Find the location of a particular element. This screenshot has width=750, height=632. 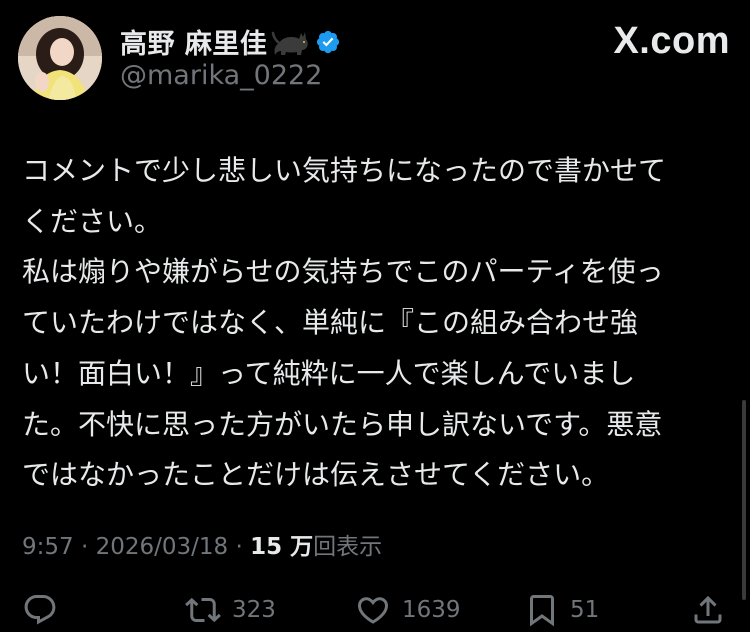

retweet-icon is located at coordinates (203, 610).